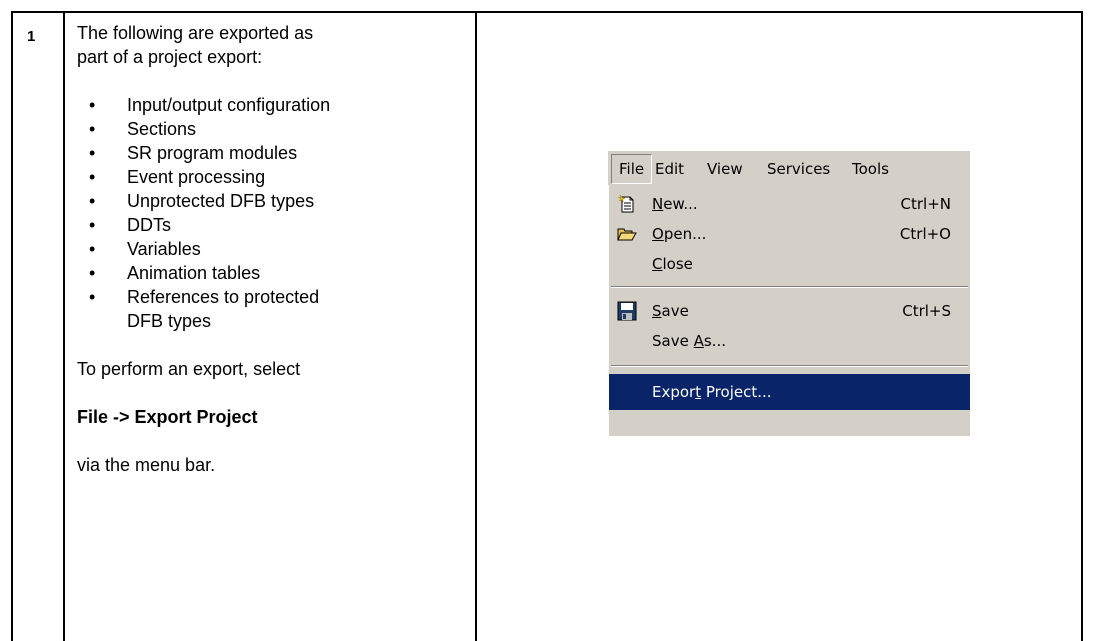  What do you see at coordinates (202, 201) in the screenshot?
I see `list-item: • Unprotected DFB types` at bounding box center [202, 201].